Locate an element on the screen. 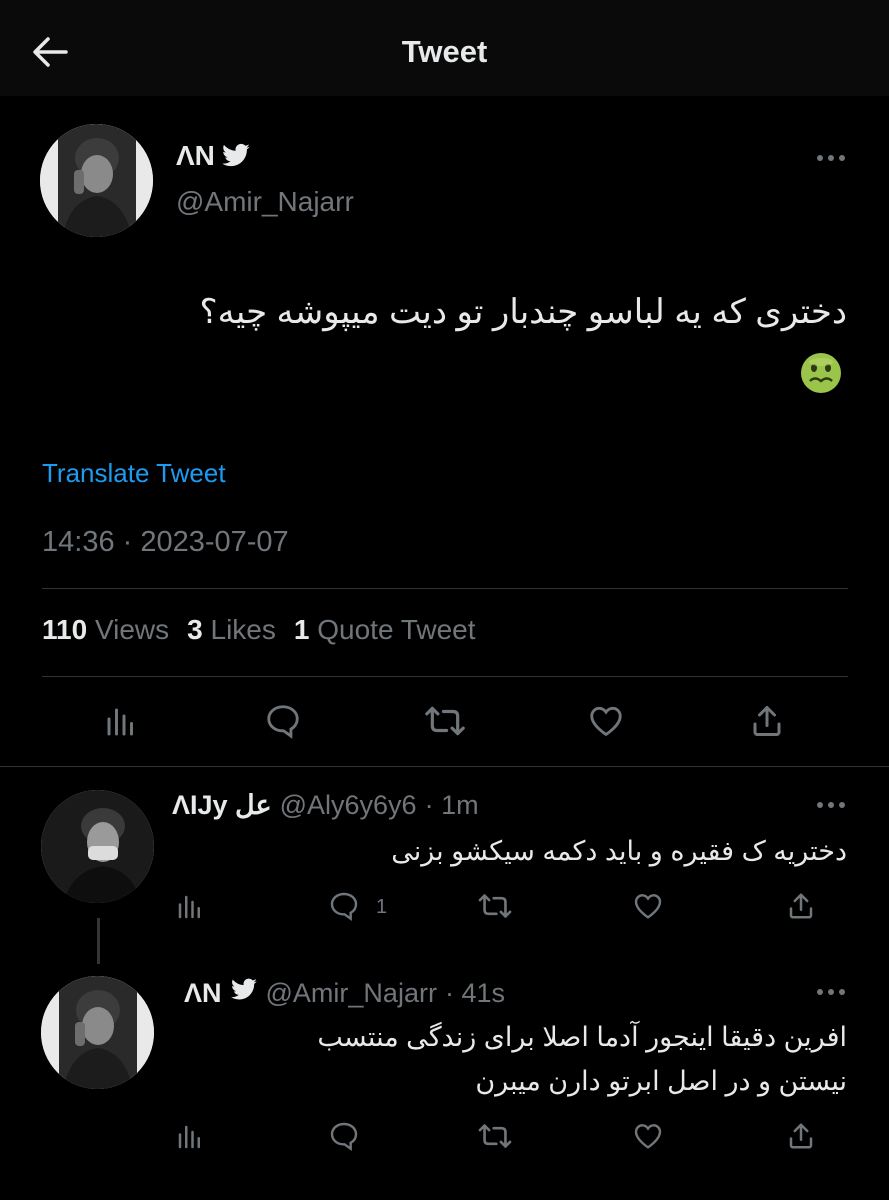 The height and width of the screenshot is (1200, 889). quotes-stat: 1 Quote Tweet is located at coordinates (385, 630).